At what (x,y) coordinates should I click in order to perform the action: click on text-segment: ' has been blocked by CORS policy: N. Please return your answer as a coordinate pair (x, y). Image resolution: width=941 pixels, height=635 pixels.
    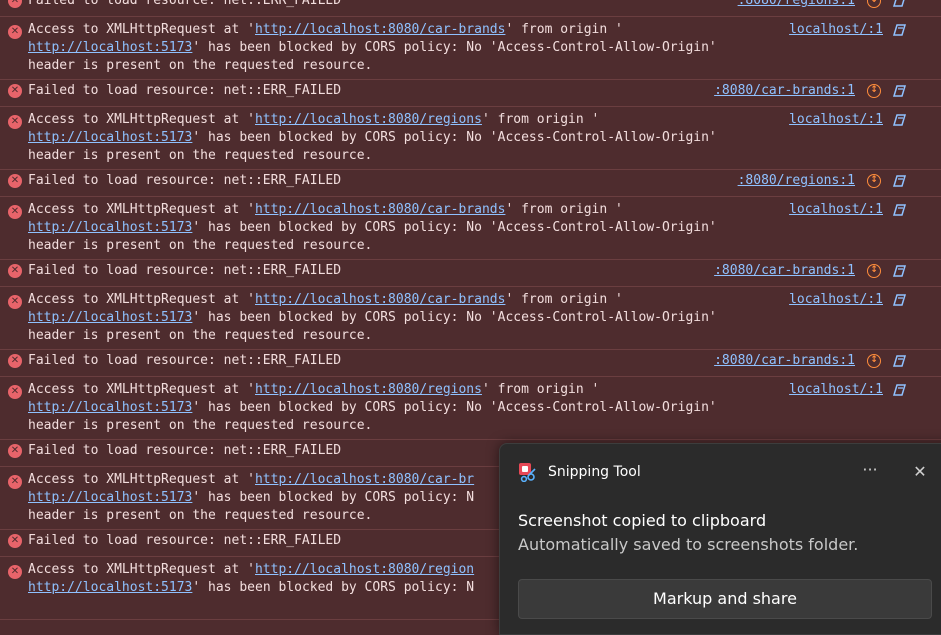
    Looking at the image, I should click on (333, 497).